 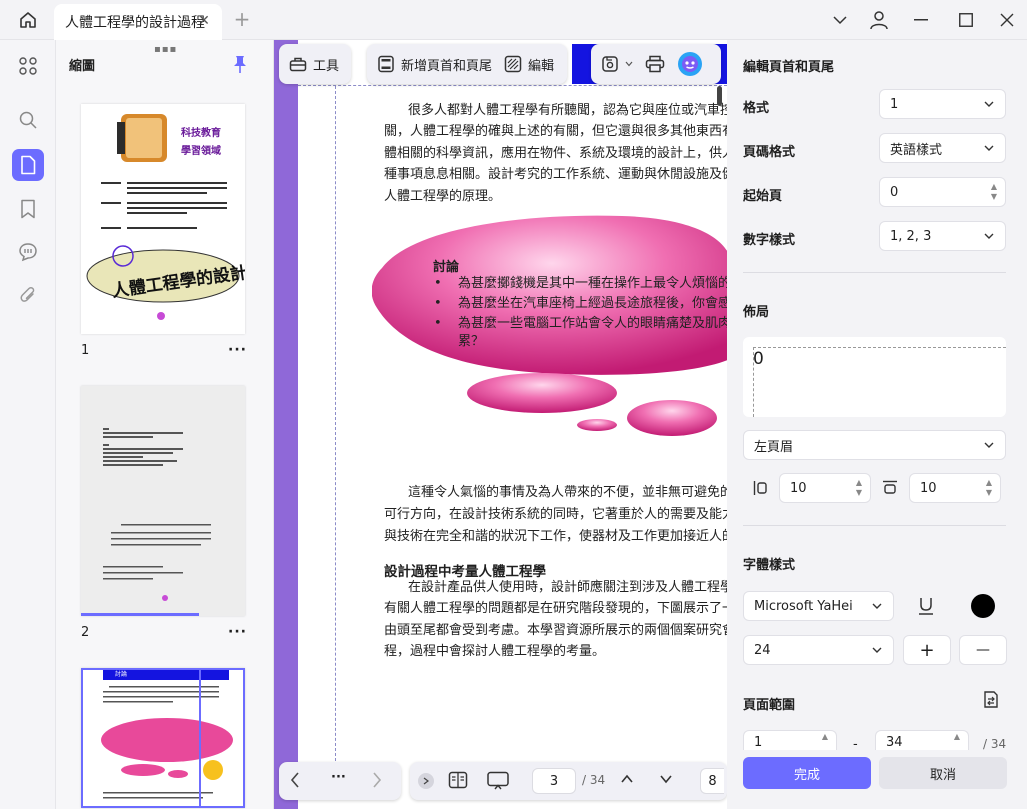 I want to click on start-page-value: 0, so click(x=894, y=192).